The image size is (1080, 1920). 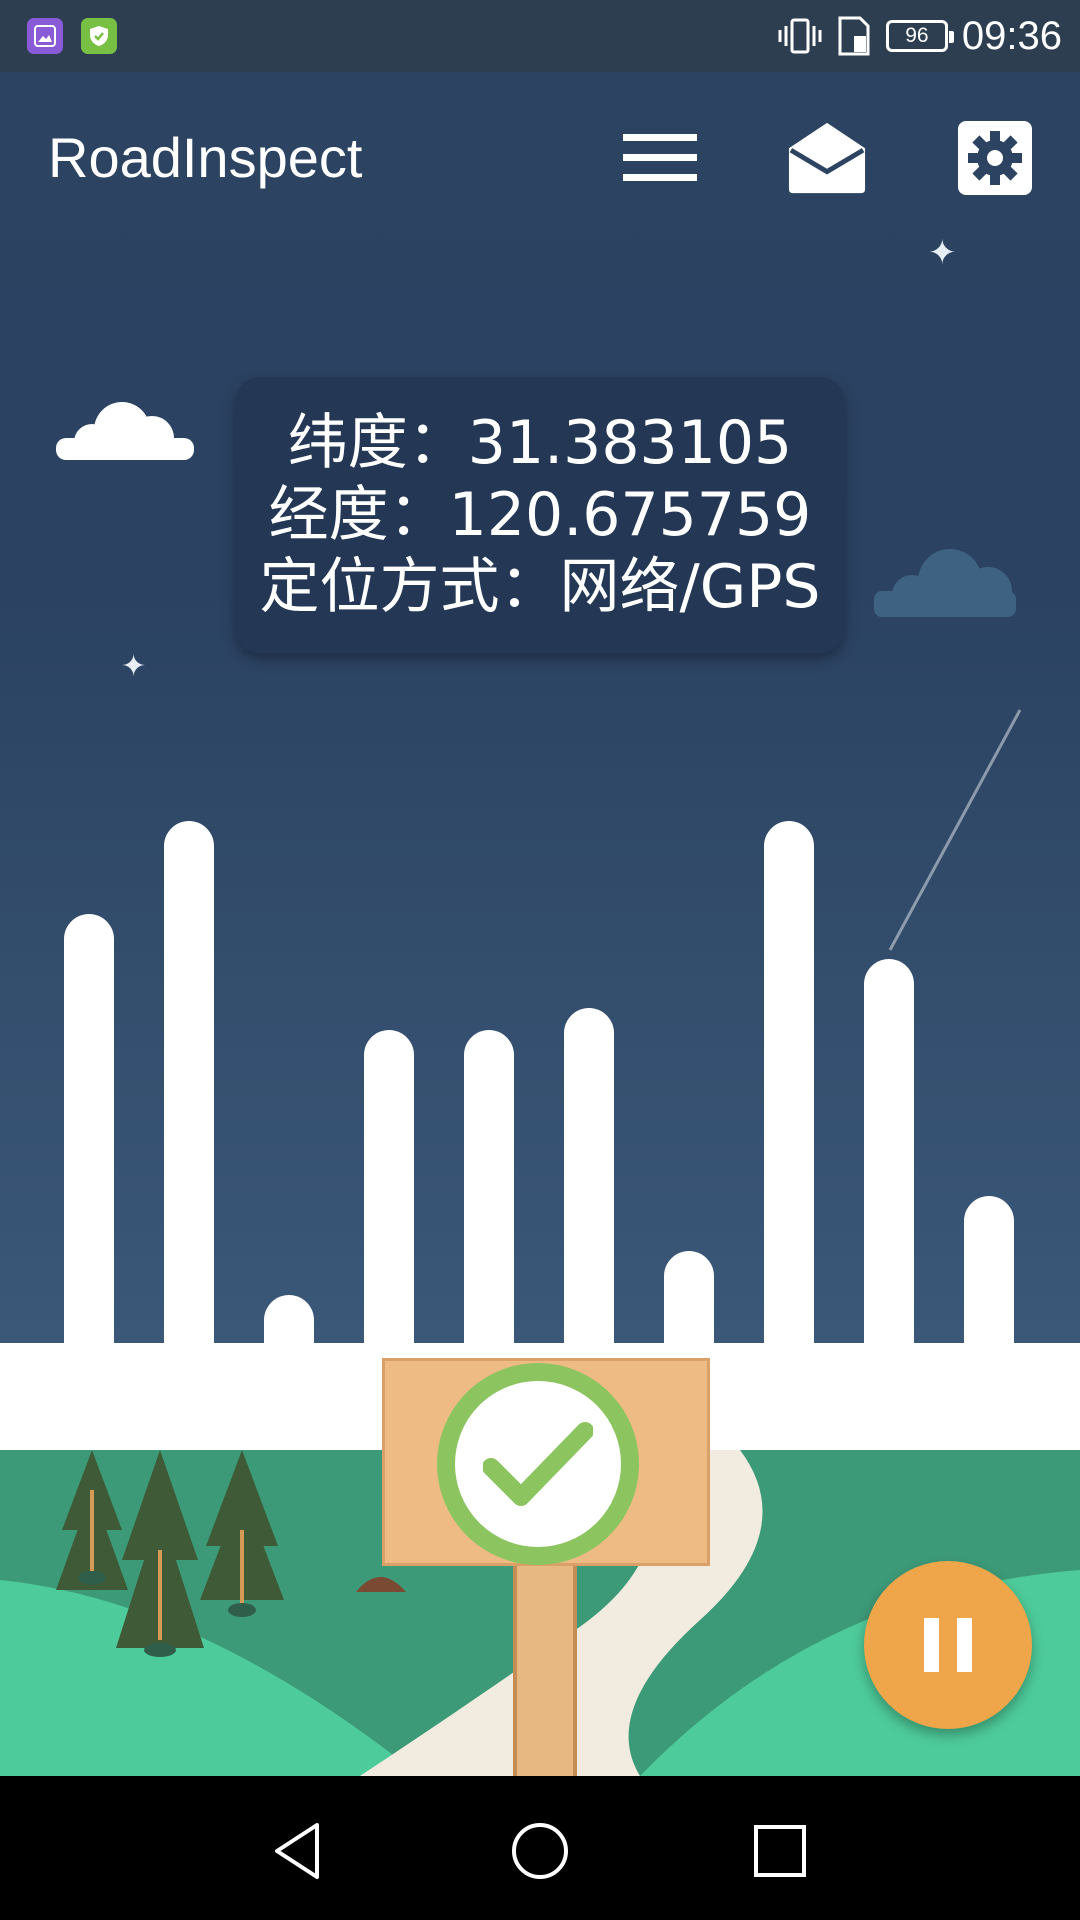 I want to click on location-info-card: 纬度：31.383105 经度：120.675759 定位方式：网络/GPS, so click(x=540, y=515).